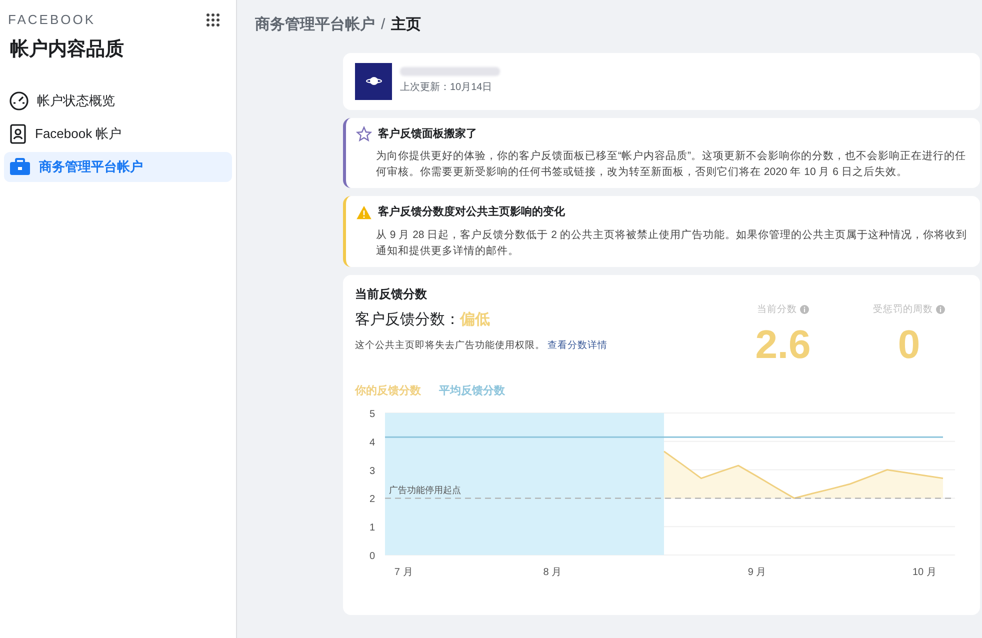 The width and height of the screenshot is (982, 638). I want to click on y-tick-label: 3, so click(372, 472).